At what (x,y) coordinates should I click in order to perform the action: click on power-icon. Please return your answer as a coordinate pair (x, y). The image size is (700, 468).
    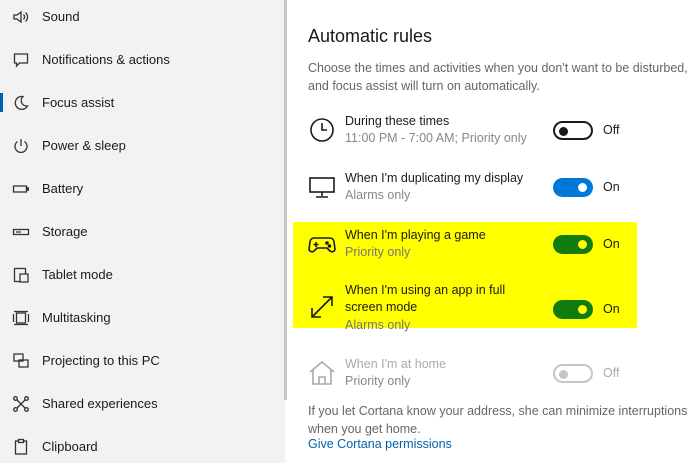
    Looking at the image, I should click on (21, 146).